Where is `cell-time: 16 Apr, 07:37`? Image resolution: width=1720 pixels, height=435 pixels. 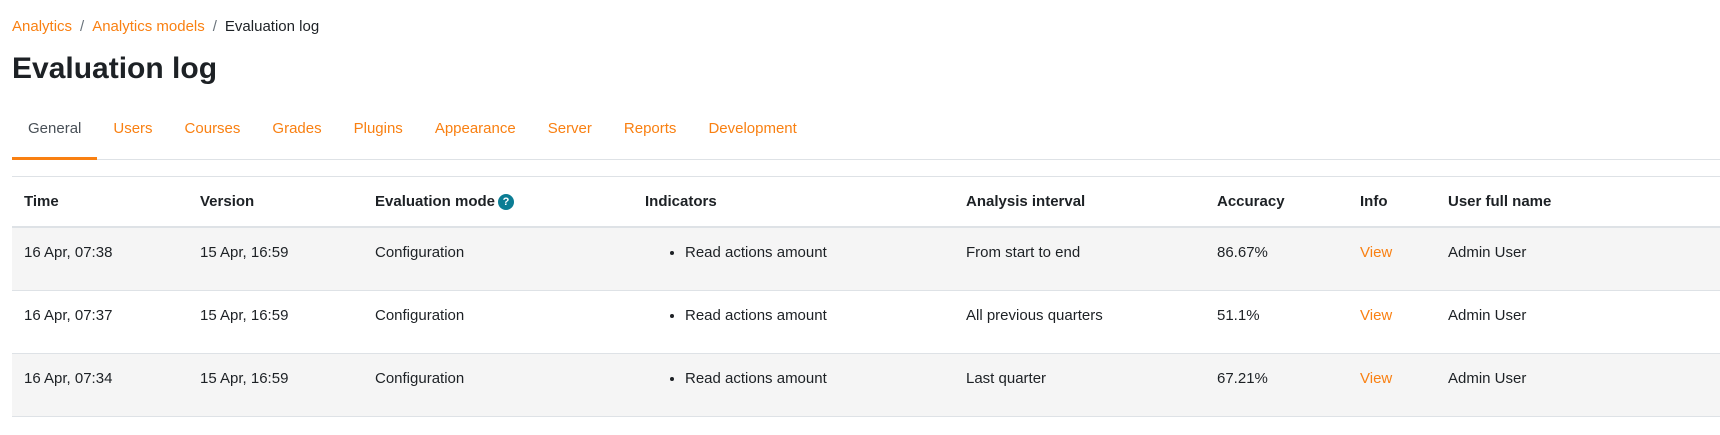 cell-time: 16 Apr, 07:37 is located at coordinates (100, 322).